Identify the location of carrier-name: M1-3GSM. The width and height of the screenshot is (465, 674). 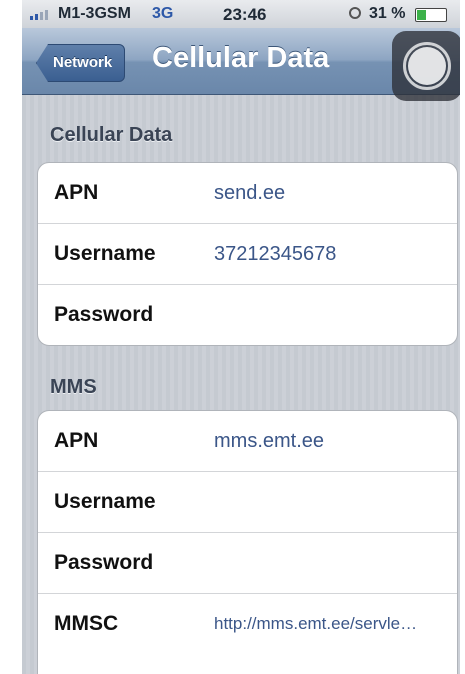
(94, 13).